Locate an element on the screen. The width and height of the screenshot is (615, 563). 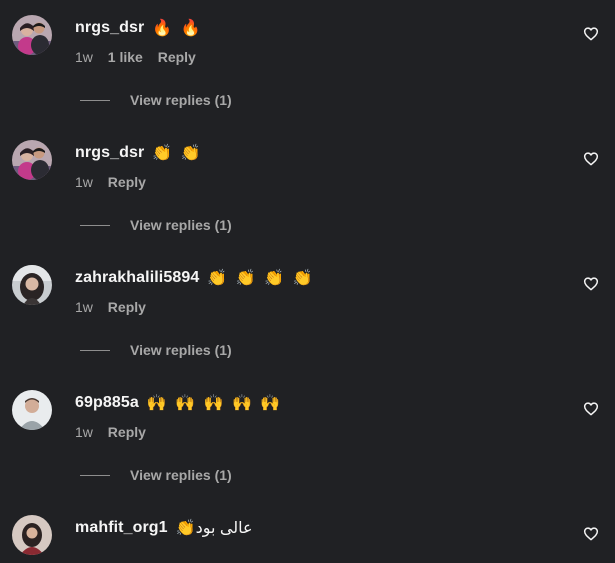
comment-header: nrgs_dsr 👏 👏 is located at coordinates (139, 153).